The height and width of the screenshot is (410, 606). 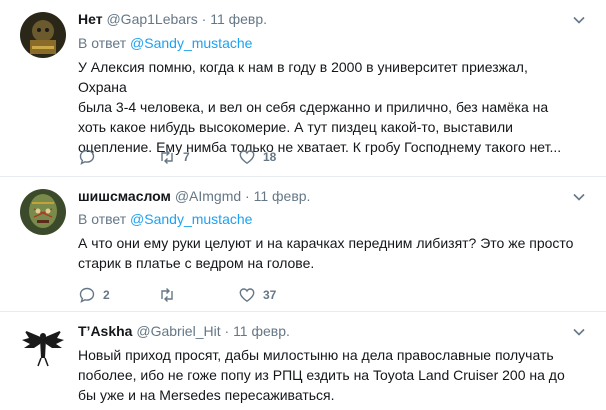 I want to click on reply-button, so click(x=87, y=157).